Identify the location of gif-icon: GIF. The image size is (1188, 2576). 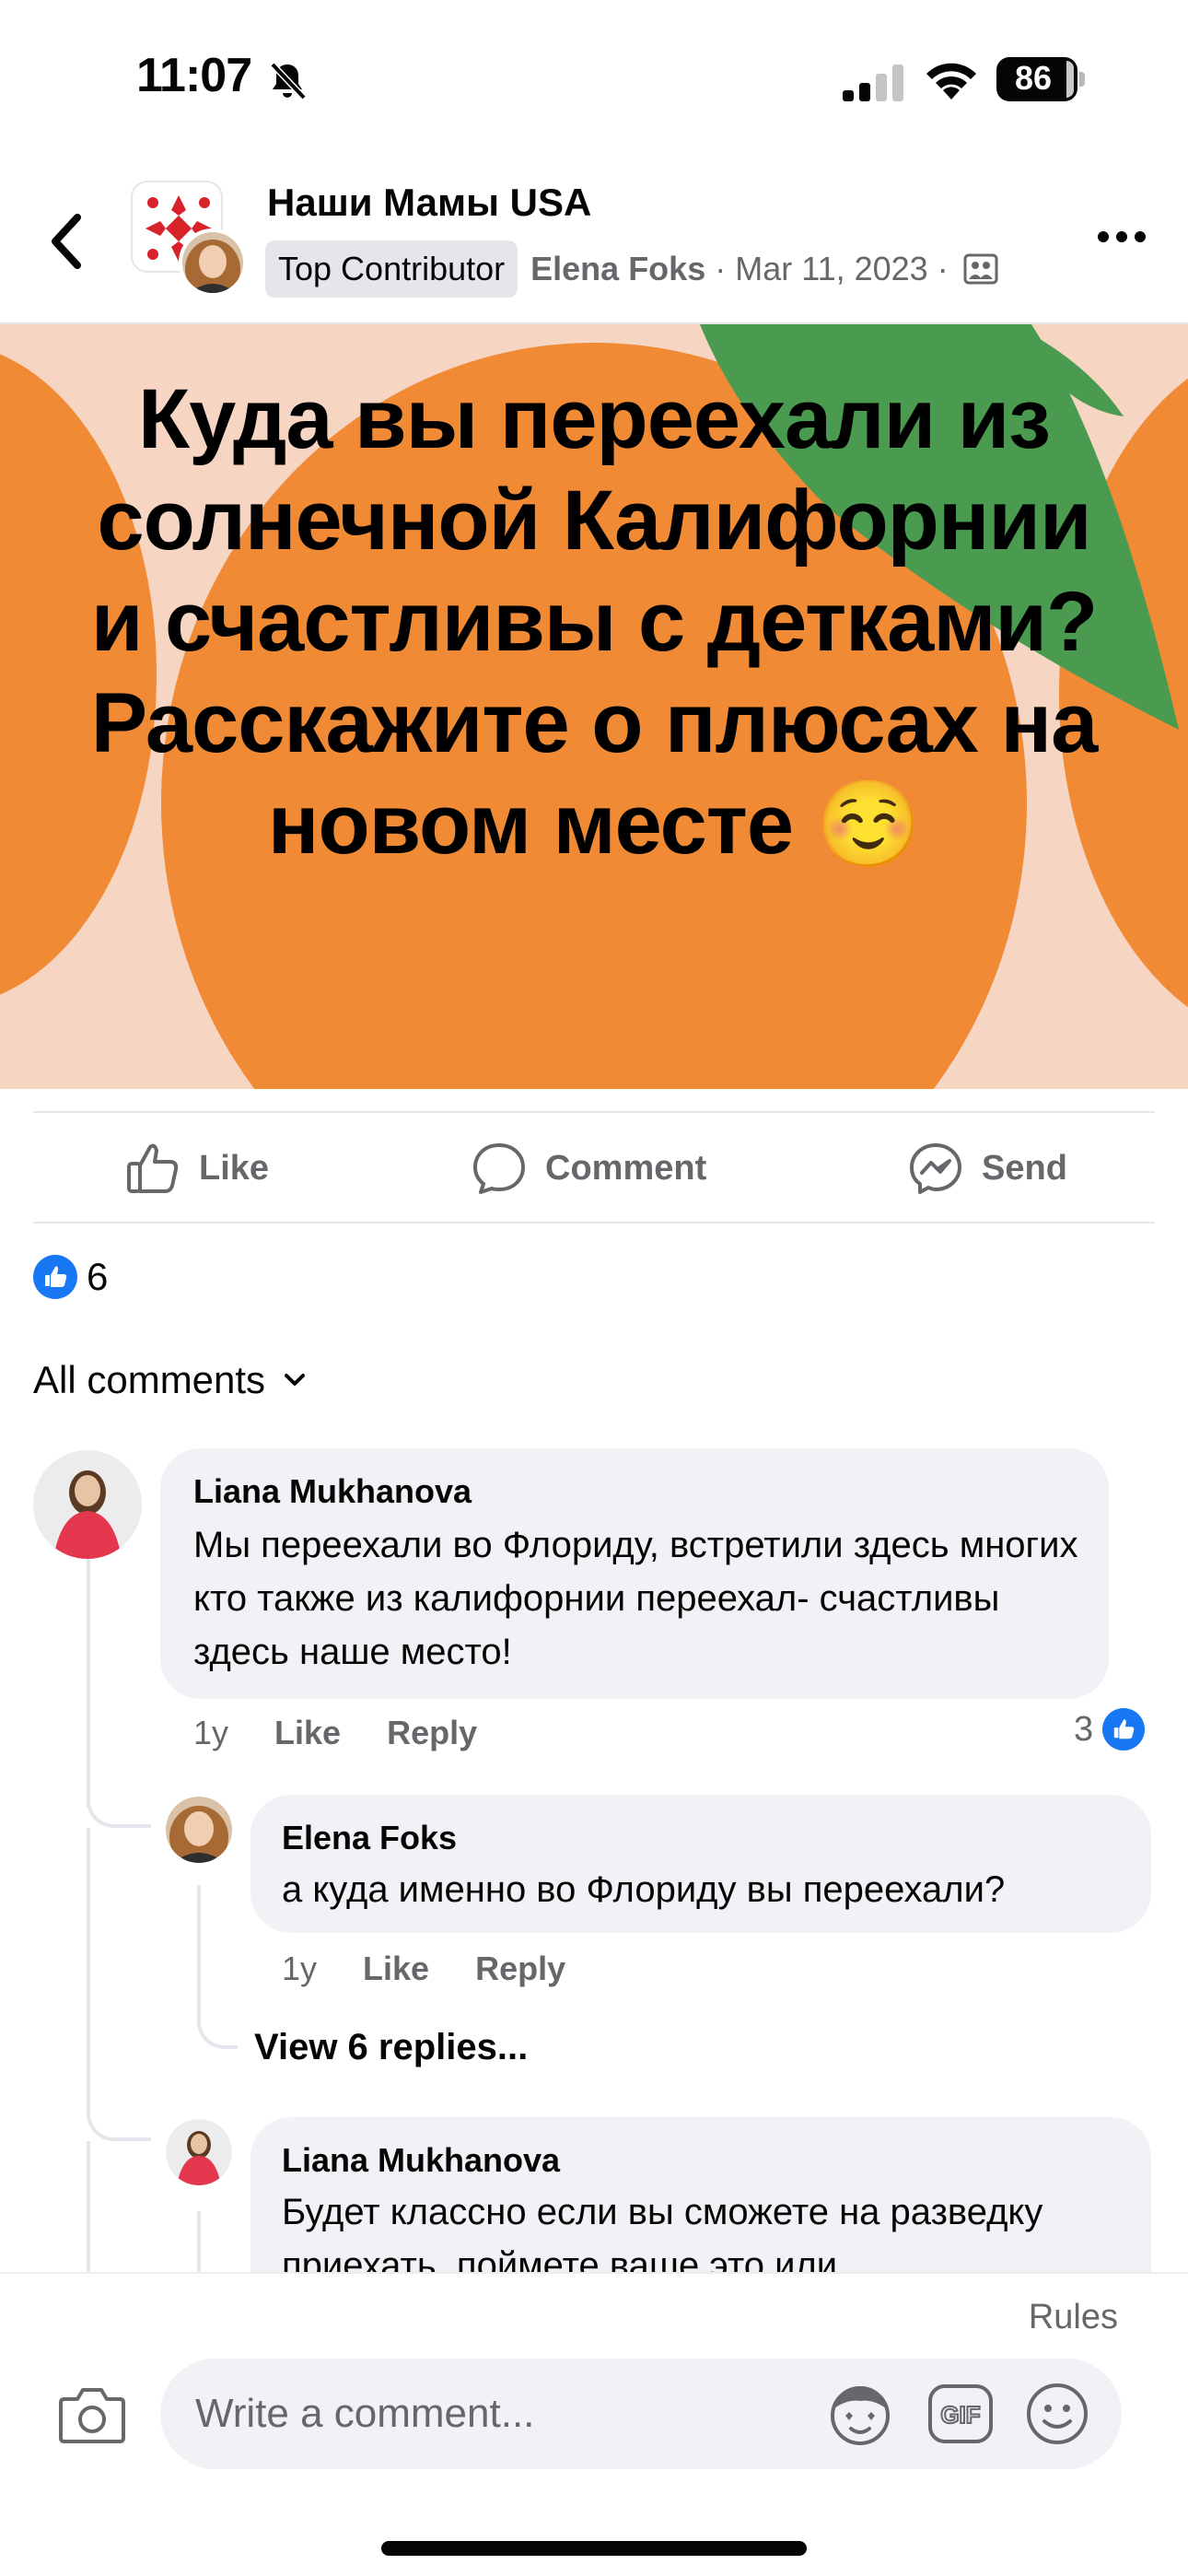
(961, 2414).